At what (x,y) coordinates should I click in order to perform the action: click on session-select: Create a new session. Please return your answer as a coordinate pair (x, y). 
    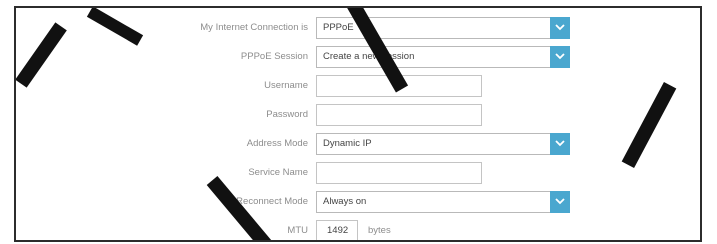
    Looking at the image, I should click on (443, 57).